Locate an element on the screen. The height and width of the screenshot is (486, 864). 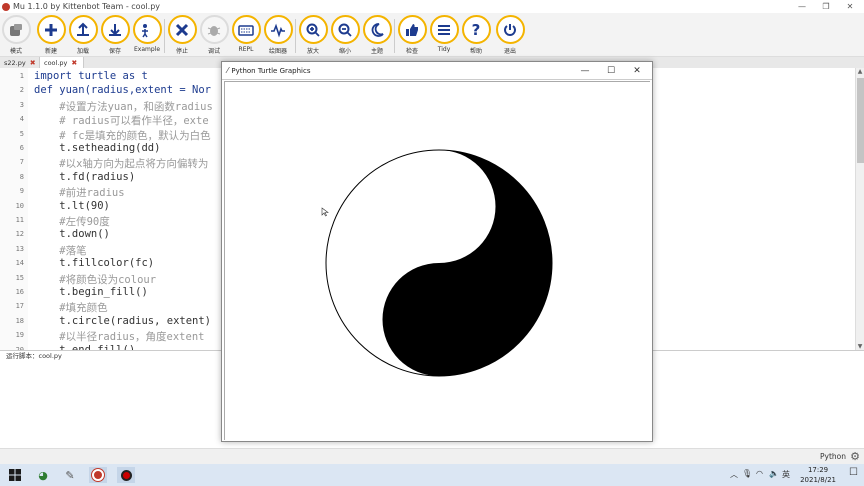
browser-icon: ◕ is located at coordinates (43, 475).